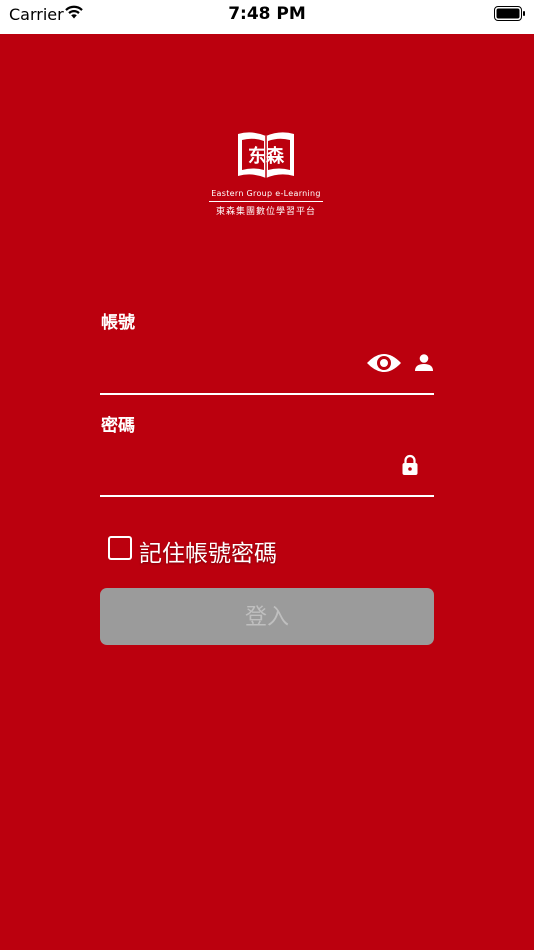 This screenshot has height=950, width=534. What do you see at coordinates (424, 365) in the screenshot?
I see `person-icon` at bounding box center [424, 365].